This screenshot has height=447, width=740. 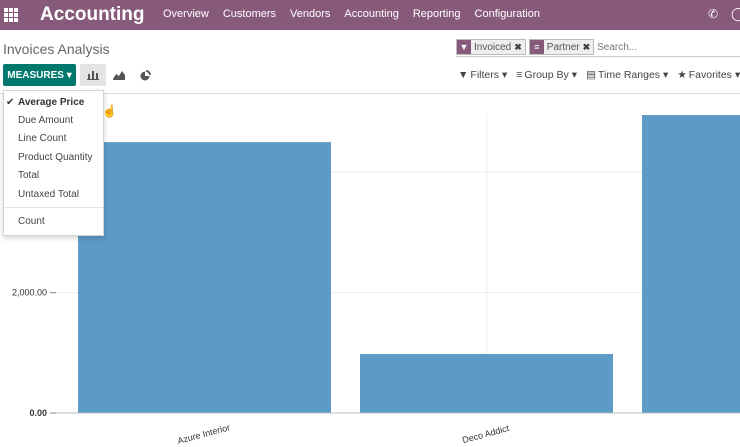 I want to click on search-box: ▼ Invoiced ✖ ≡ Partner ✖, so click(x=598, y=47).